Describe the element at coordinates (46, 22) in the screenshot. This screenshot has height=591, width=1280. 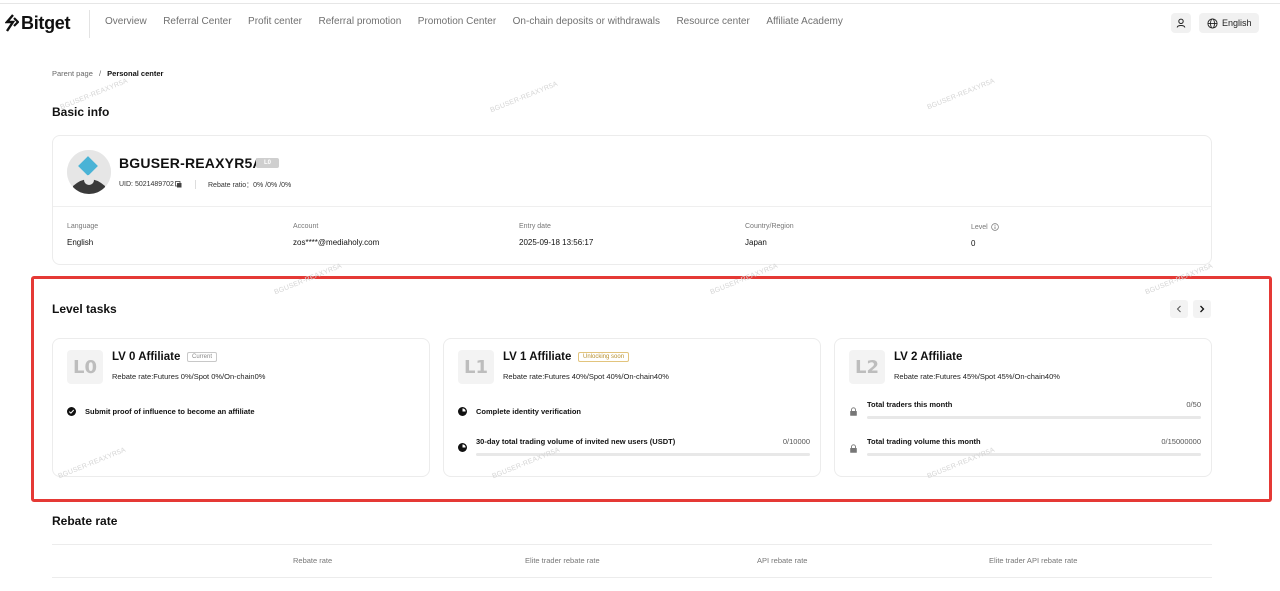
I see `brand-name: Bitget` at that location.